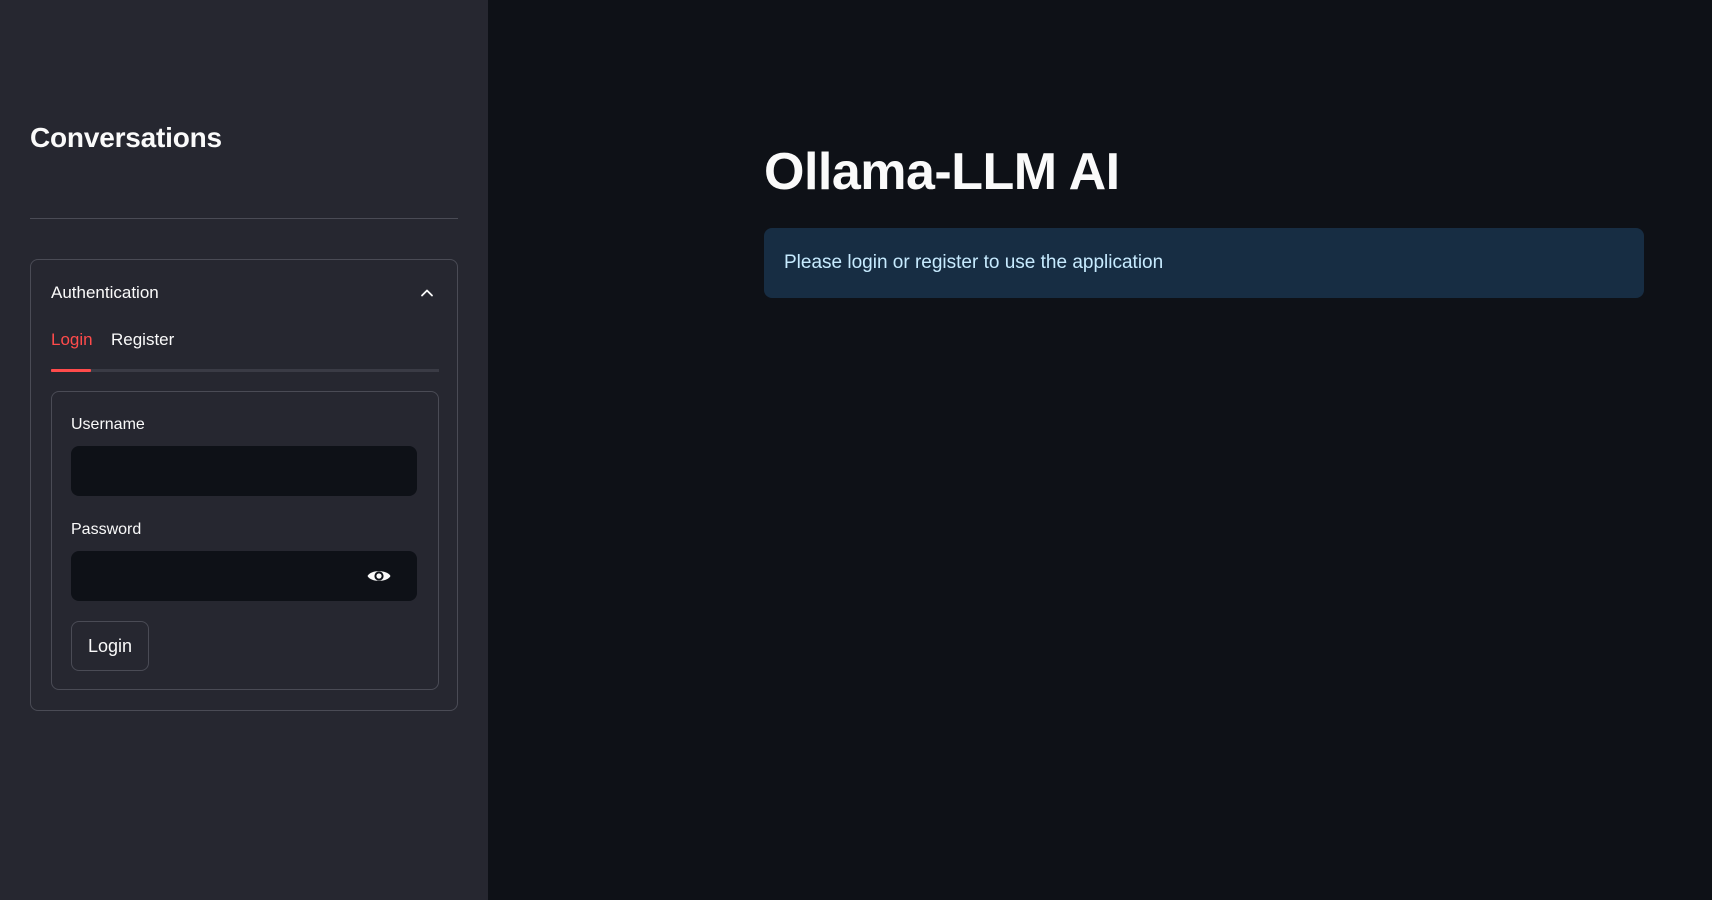  What do you see at coordinates (245, 370) in the screenshot?
I see `tab-track` at bounding box center [245, 370].